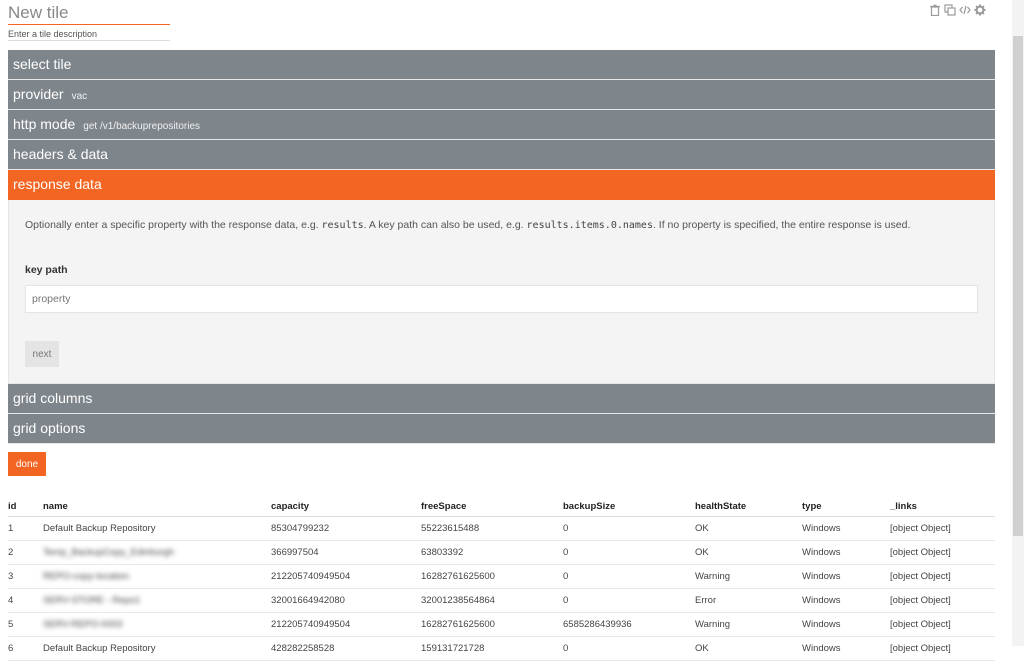 This screenshot has height=661, width=1024. What do you see at coordinates (57, 184) in the screenshot?
I see `accordion-label: response data` at bounding box center [57, 184].